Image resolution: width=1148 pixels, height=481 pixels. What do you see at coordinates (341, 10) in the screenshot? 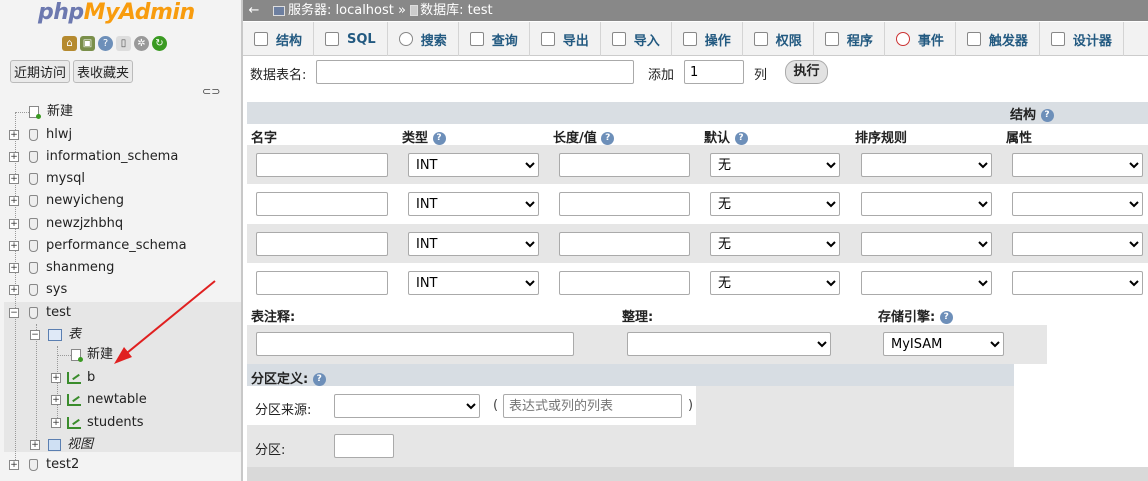
I see `breadcrumb-server: 服务器: localhost` at bounding box center [341, 10].